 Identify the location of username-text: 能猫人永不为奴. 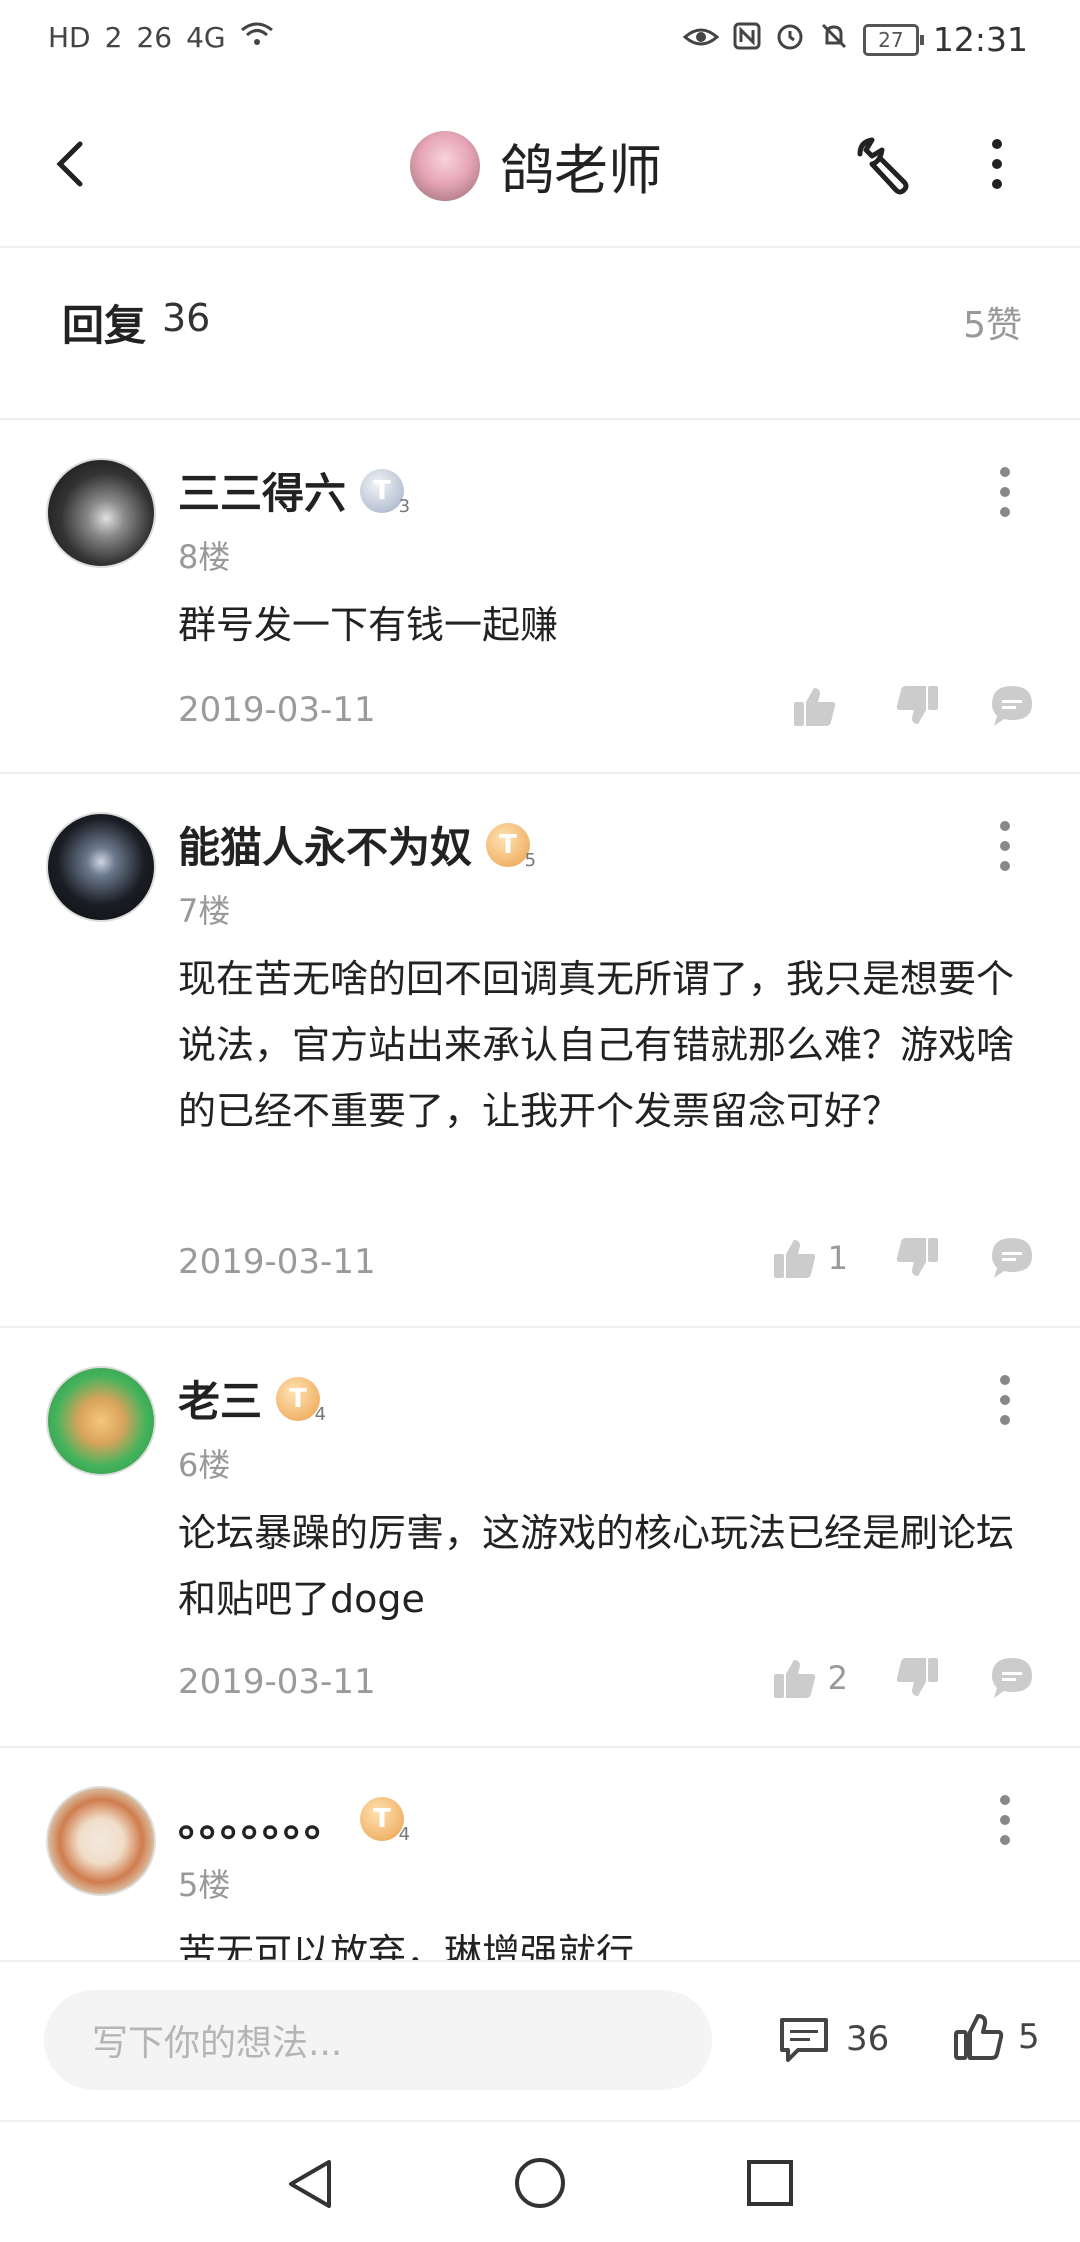
(325, 847).